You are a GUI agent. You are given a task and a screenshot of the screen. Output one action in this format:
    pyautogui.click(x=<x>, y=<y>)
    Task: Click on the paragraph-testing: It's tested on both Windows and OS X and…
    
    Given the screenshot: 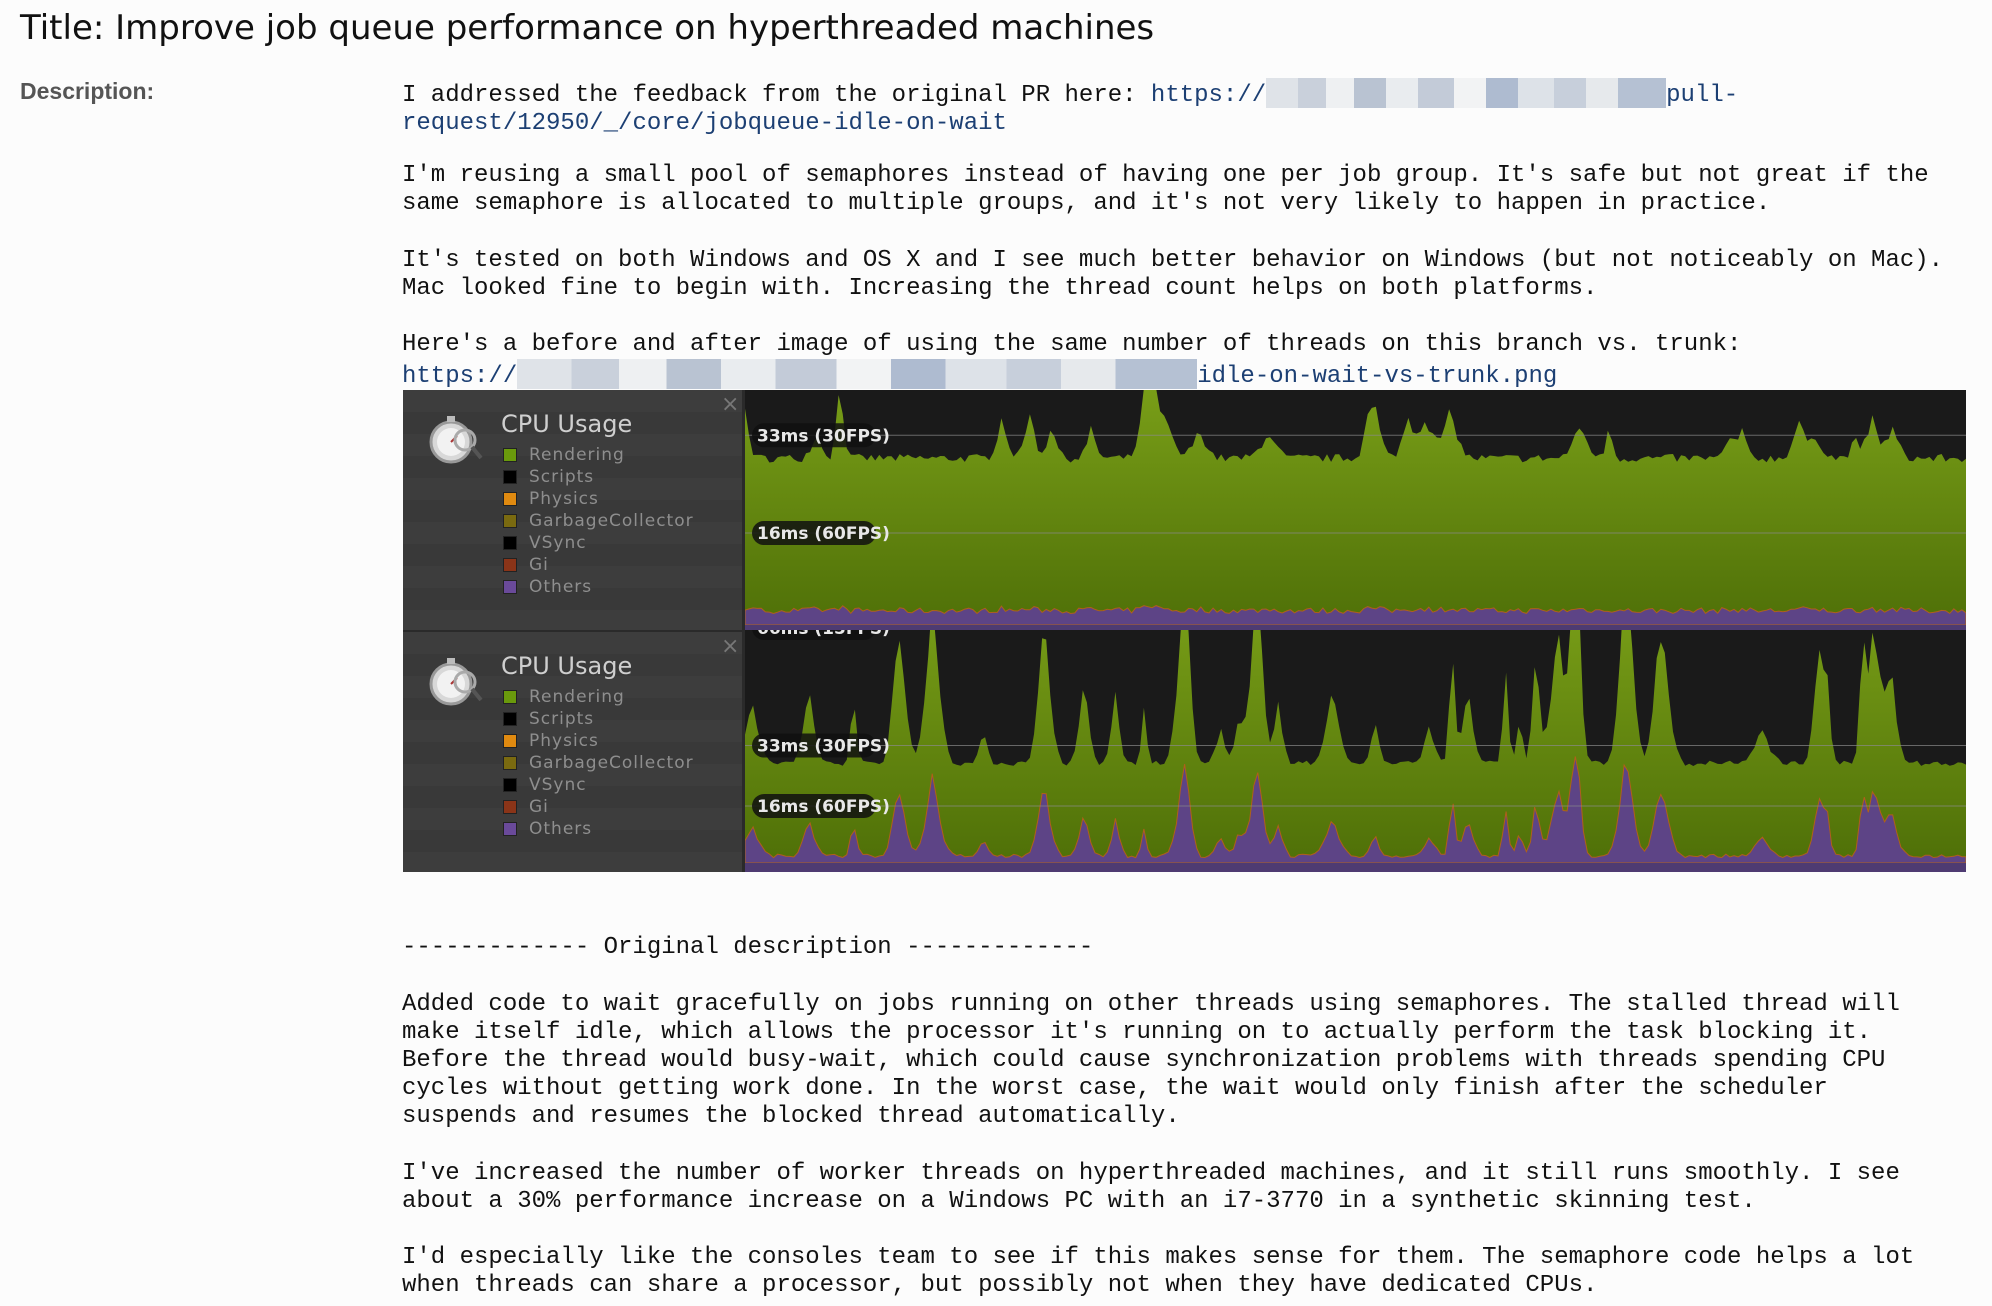 What is the action you would take?
    pyautogui.click(x=1173, y=274)
    